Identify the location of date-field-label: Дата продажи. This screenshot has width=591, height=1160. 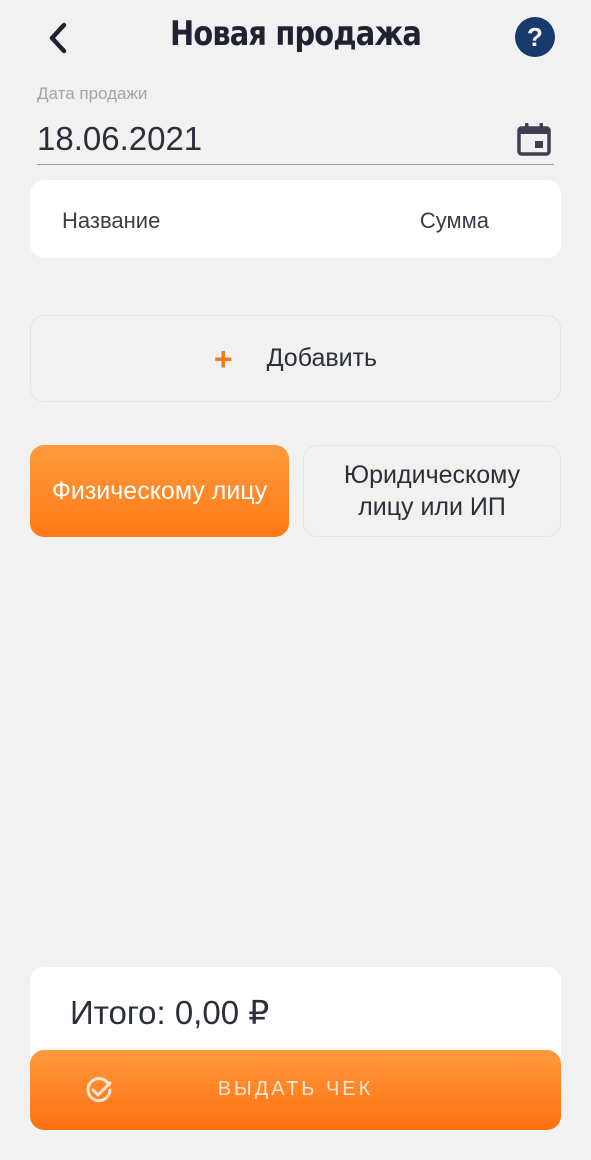
(92, 93).